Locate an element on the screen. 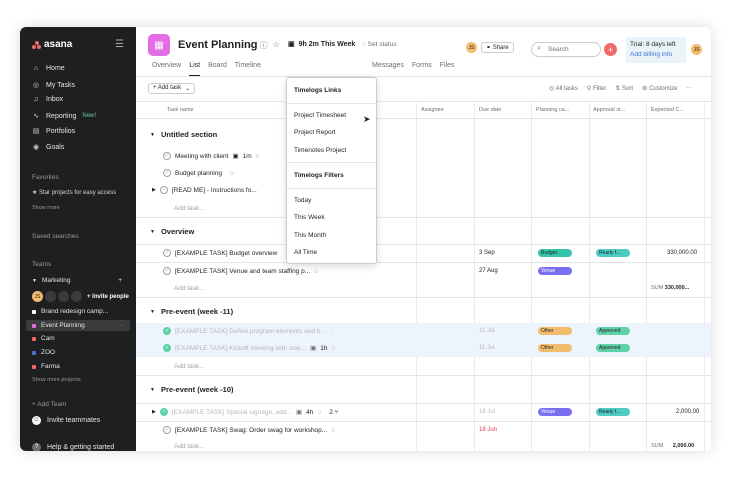 The height and width of the screenshot is (477, 736). collapse-sidebar-icon: ☰ is located at coordinates (119, 44).